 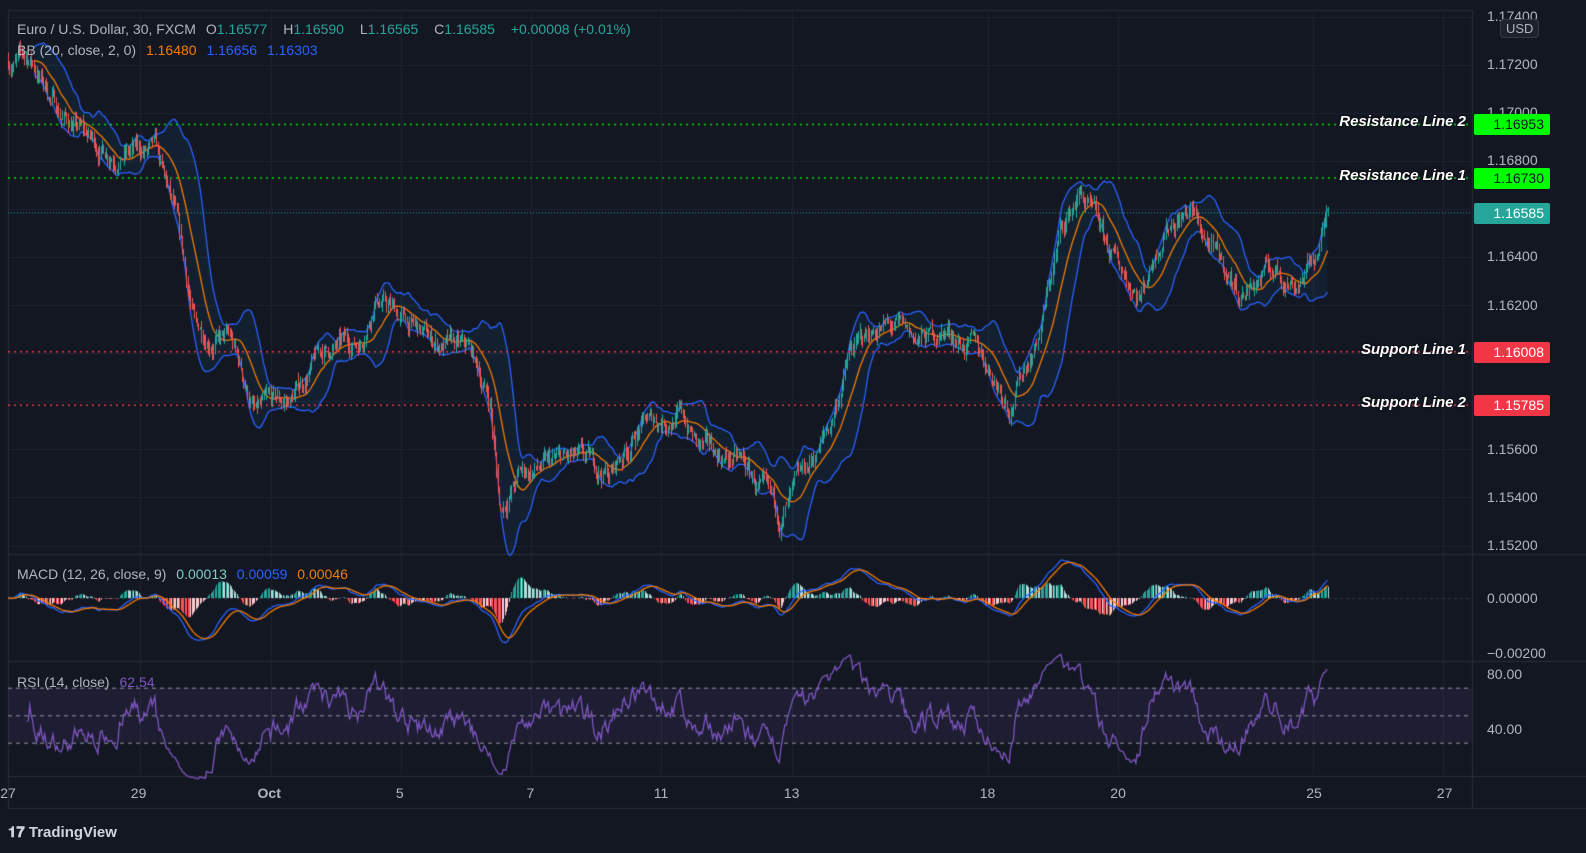 I want to click on macd-axis-label: −0.00200, so click(x=1516, y=653).